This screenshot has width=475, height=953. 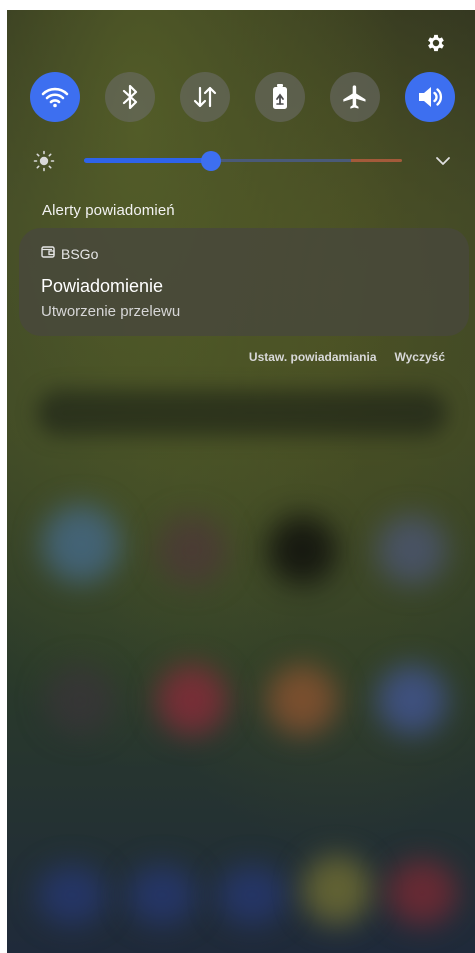 I want to click on chevron-down-icon, so click(x=443, y=161).